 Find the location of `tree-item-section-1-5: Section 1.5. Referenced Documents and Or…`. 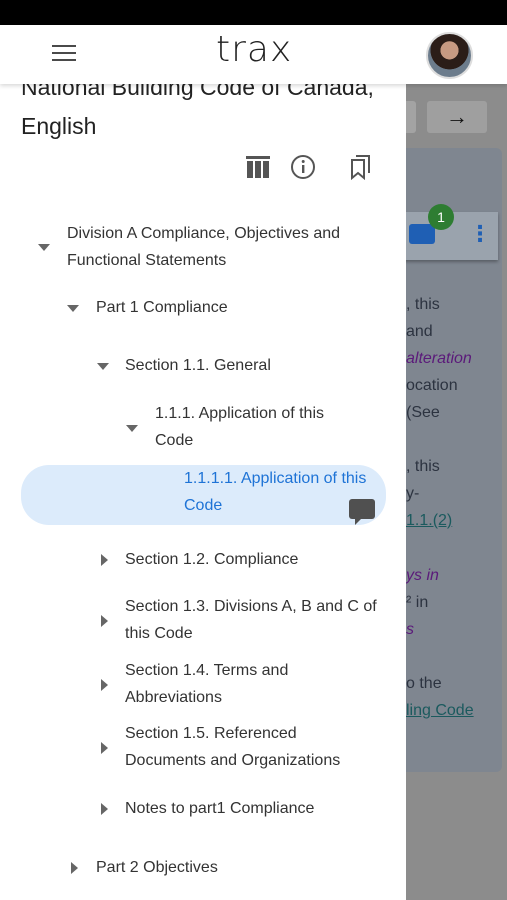

tree-item-section-1-5: Section 1.5. Referenced Documents and Or… is located at coordinates (203, 748).